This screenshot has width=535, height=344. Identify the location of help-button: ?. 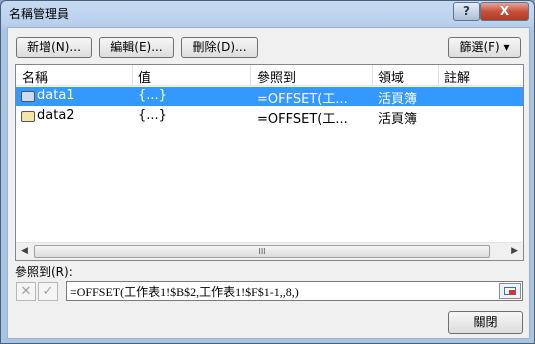
(466, 11).